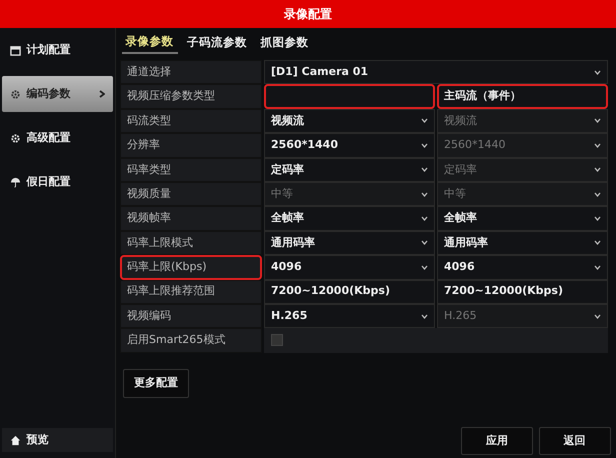  Describe the element at coordinates (277, 340) in the screenshot. I see `checkbox` at that location.